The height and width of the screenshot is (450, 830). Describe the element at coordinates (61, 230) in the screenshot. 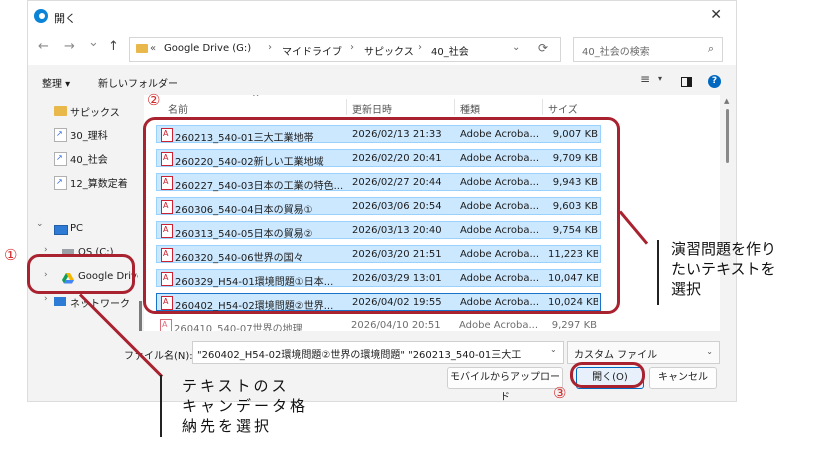

I see `pc-icon` at that location.